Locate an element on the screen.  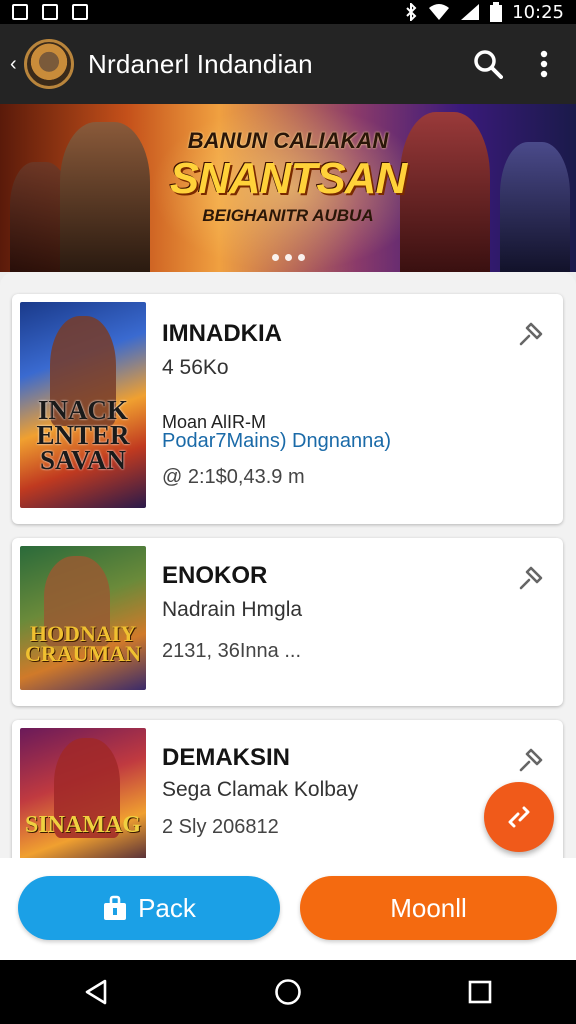
item-title: IMNADKIA is located at coordinates (222, 333).